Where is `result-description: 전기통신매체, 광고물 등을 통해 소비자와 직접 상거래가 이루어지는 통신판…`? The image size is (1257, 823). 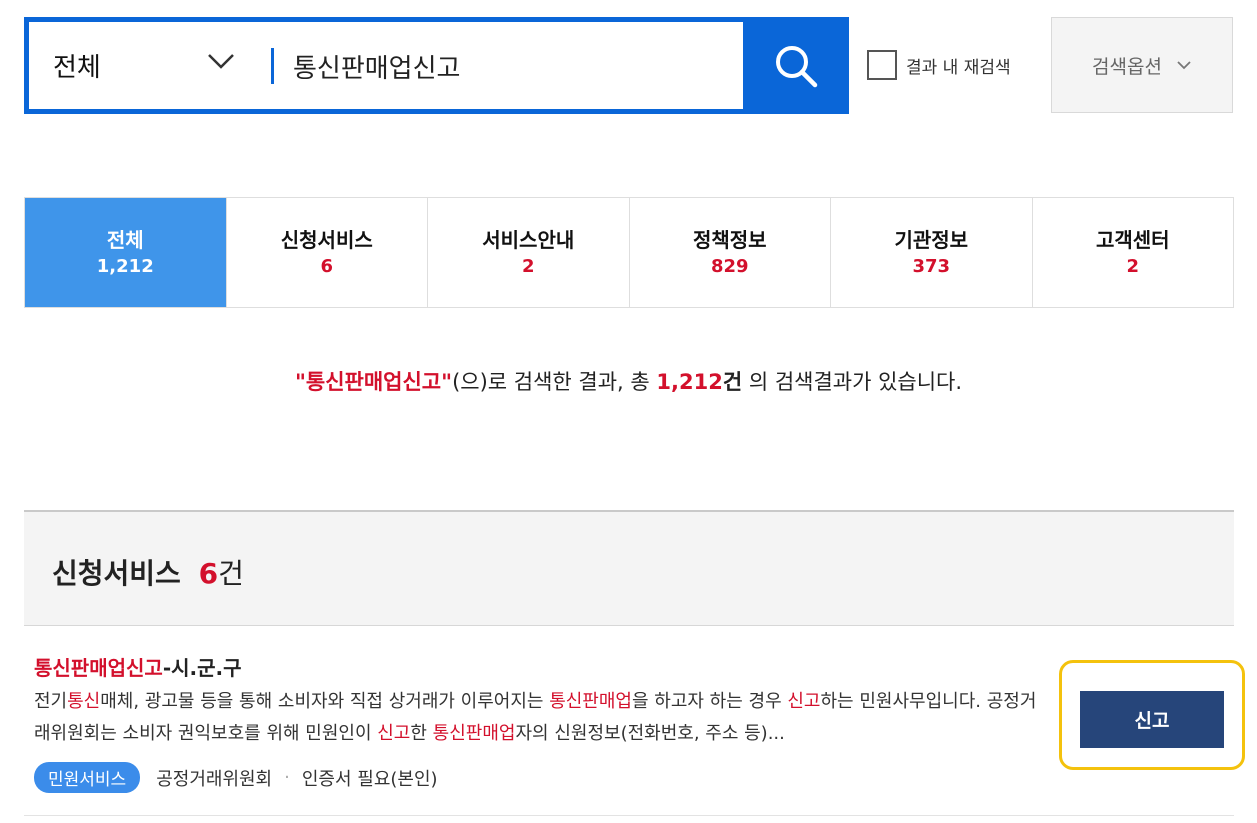 result-description: 전기통신매체, 광고물 등을 통해 소비자와 직접 상거래가 이루어지는 통신판… is located at coordinates (541, 718).